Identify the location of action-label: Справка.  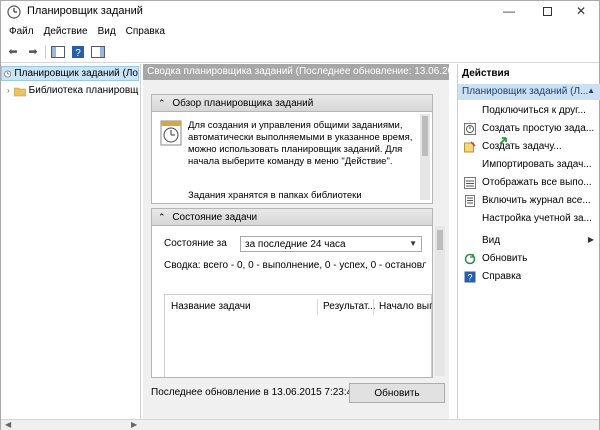
(502, 276).